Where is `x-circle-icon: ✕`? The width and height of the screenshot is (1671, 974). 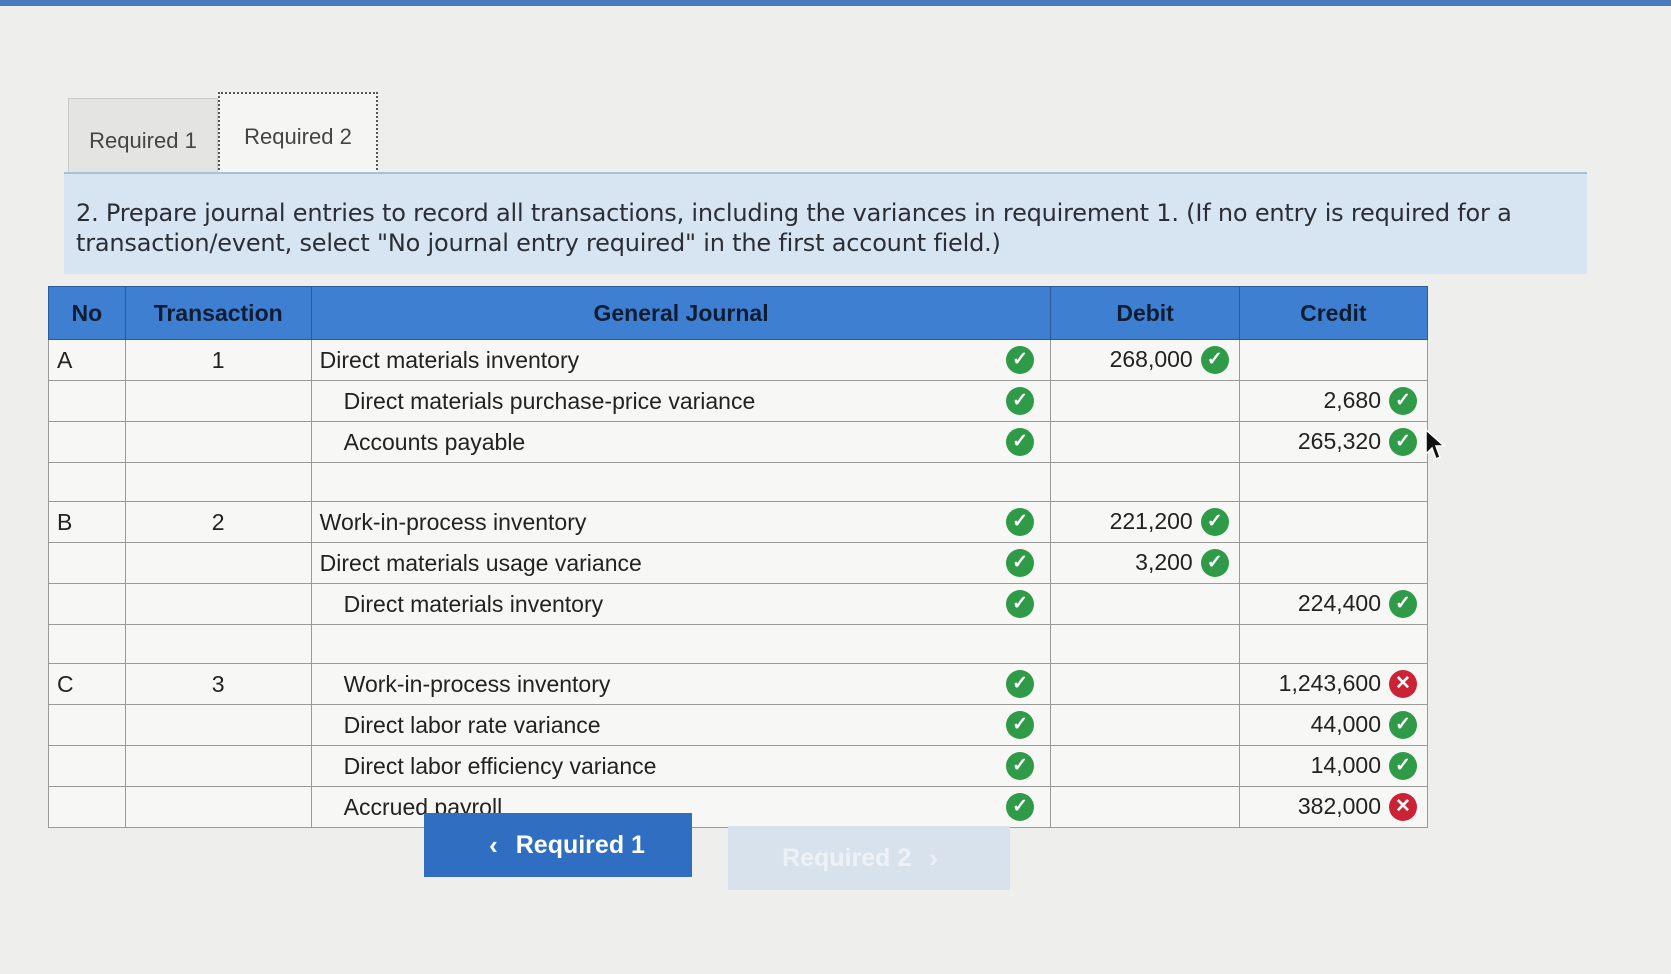
x-circle-icon: ✕ is located at coordinates (1403, 684).